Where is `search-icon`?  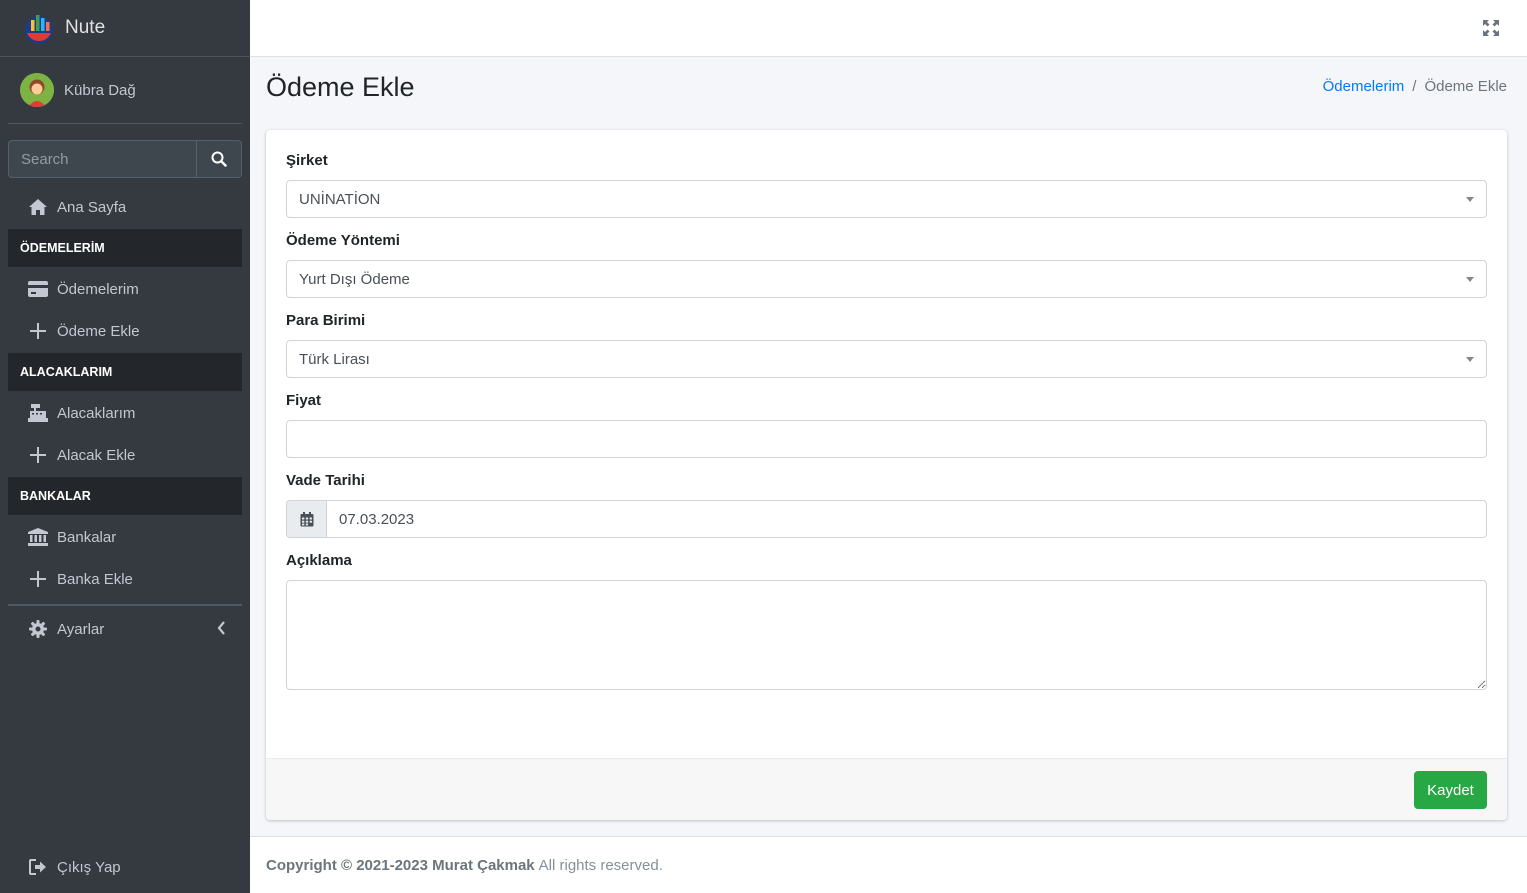
search-icon is located at coordinates (219, 159).